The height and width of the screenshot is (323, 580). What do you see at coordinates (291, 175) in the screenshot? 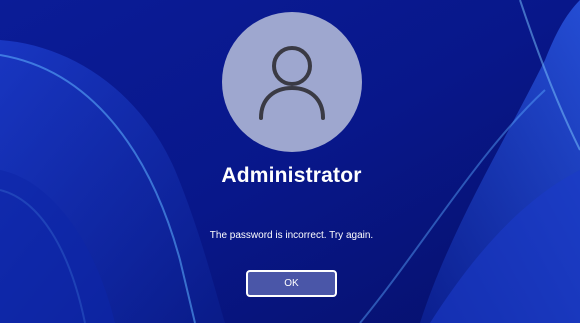
I see `account-username: Administrator` at bounding box center [291, 175].